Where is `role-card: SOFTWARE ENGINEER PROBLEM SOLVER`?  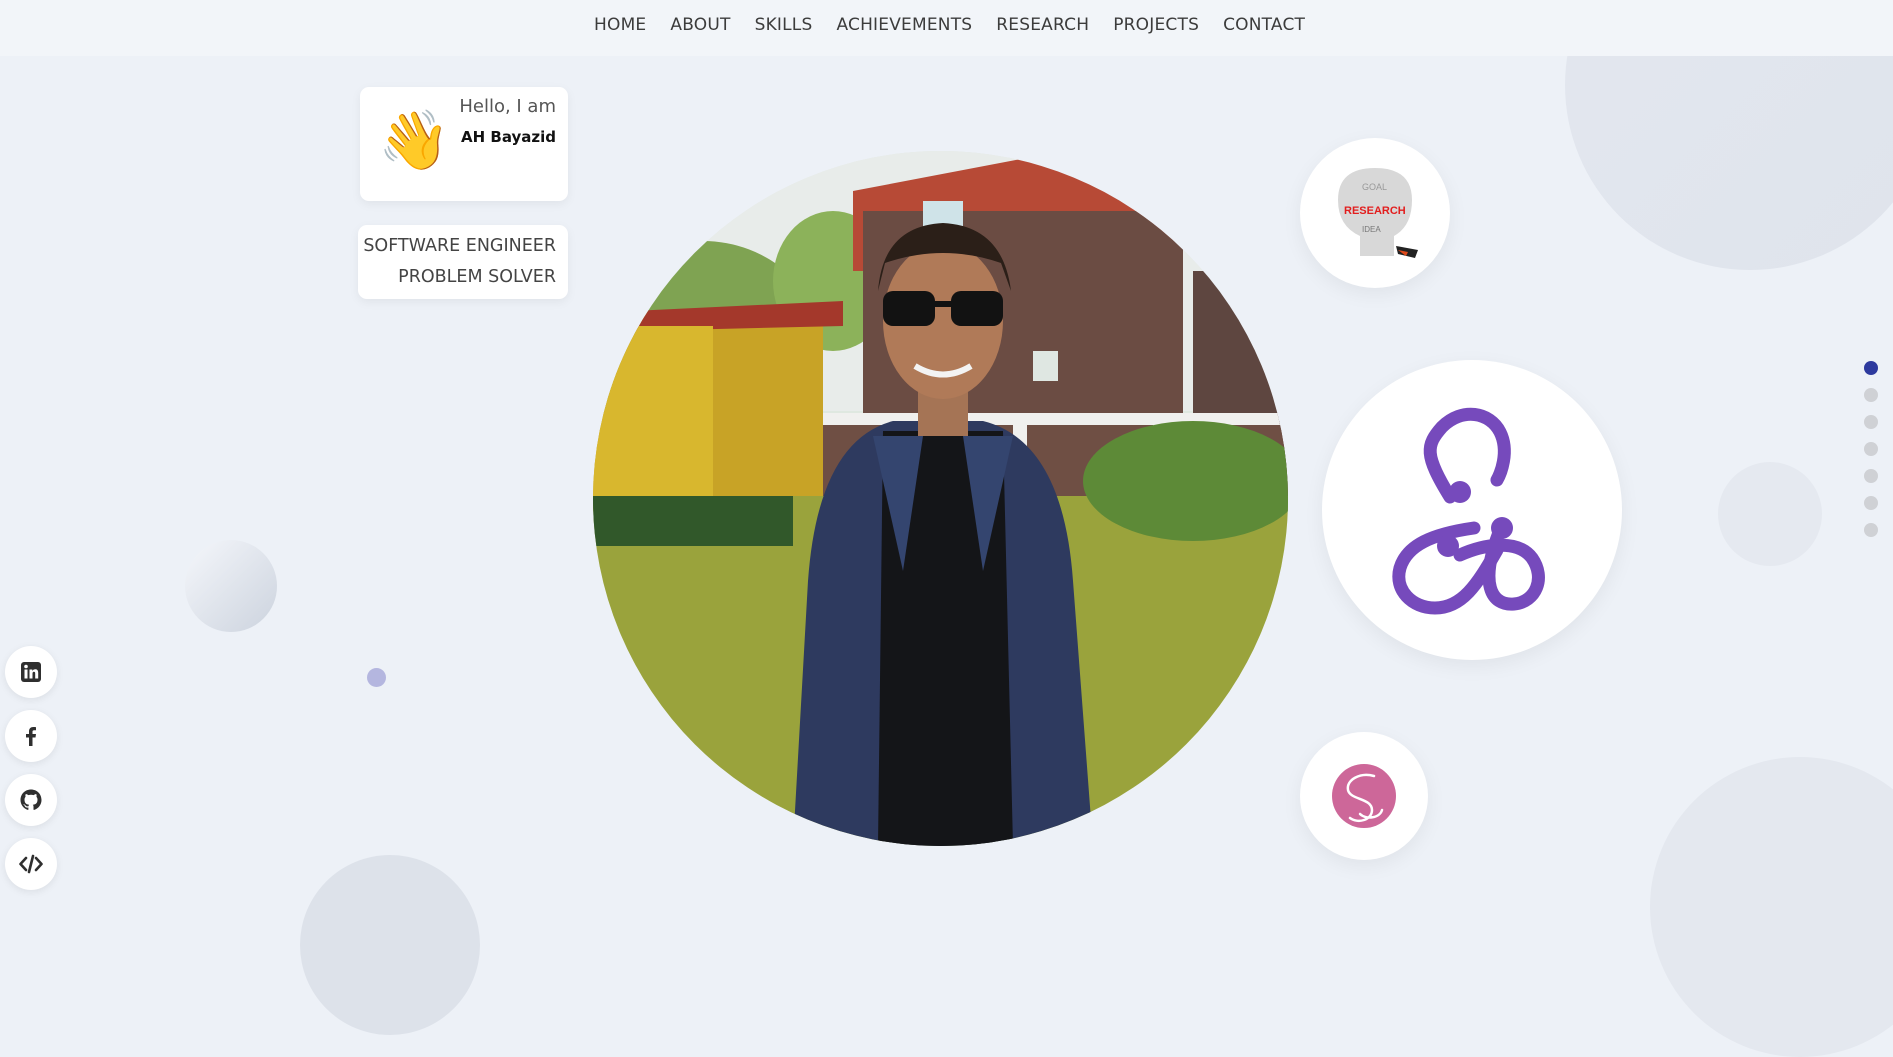 role-card: SOFTWARE ENGINEER PROBLEM SOLVER is located at coordinates (463, 262).